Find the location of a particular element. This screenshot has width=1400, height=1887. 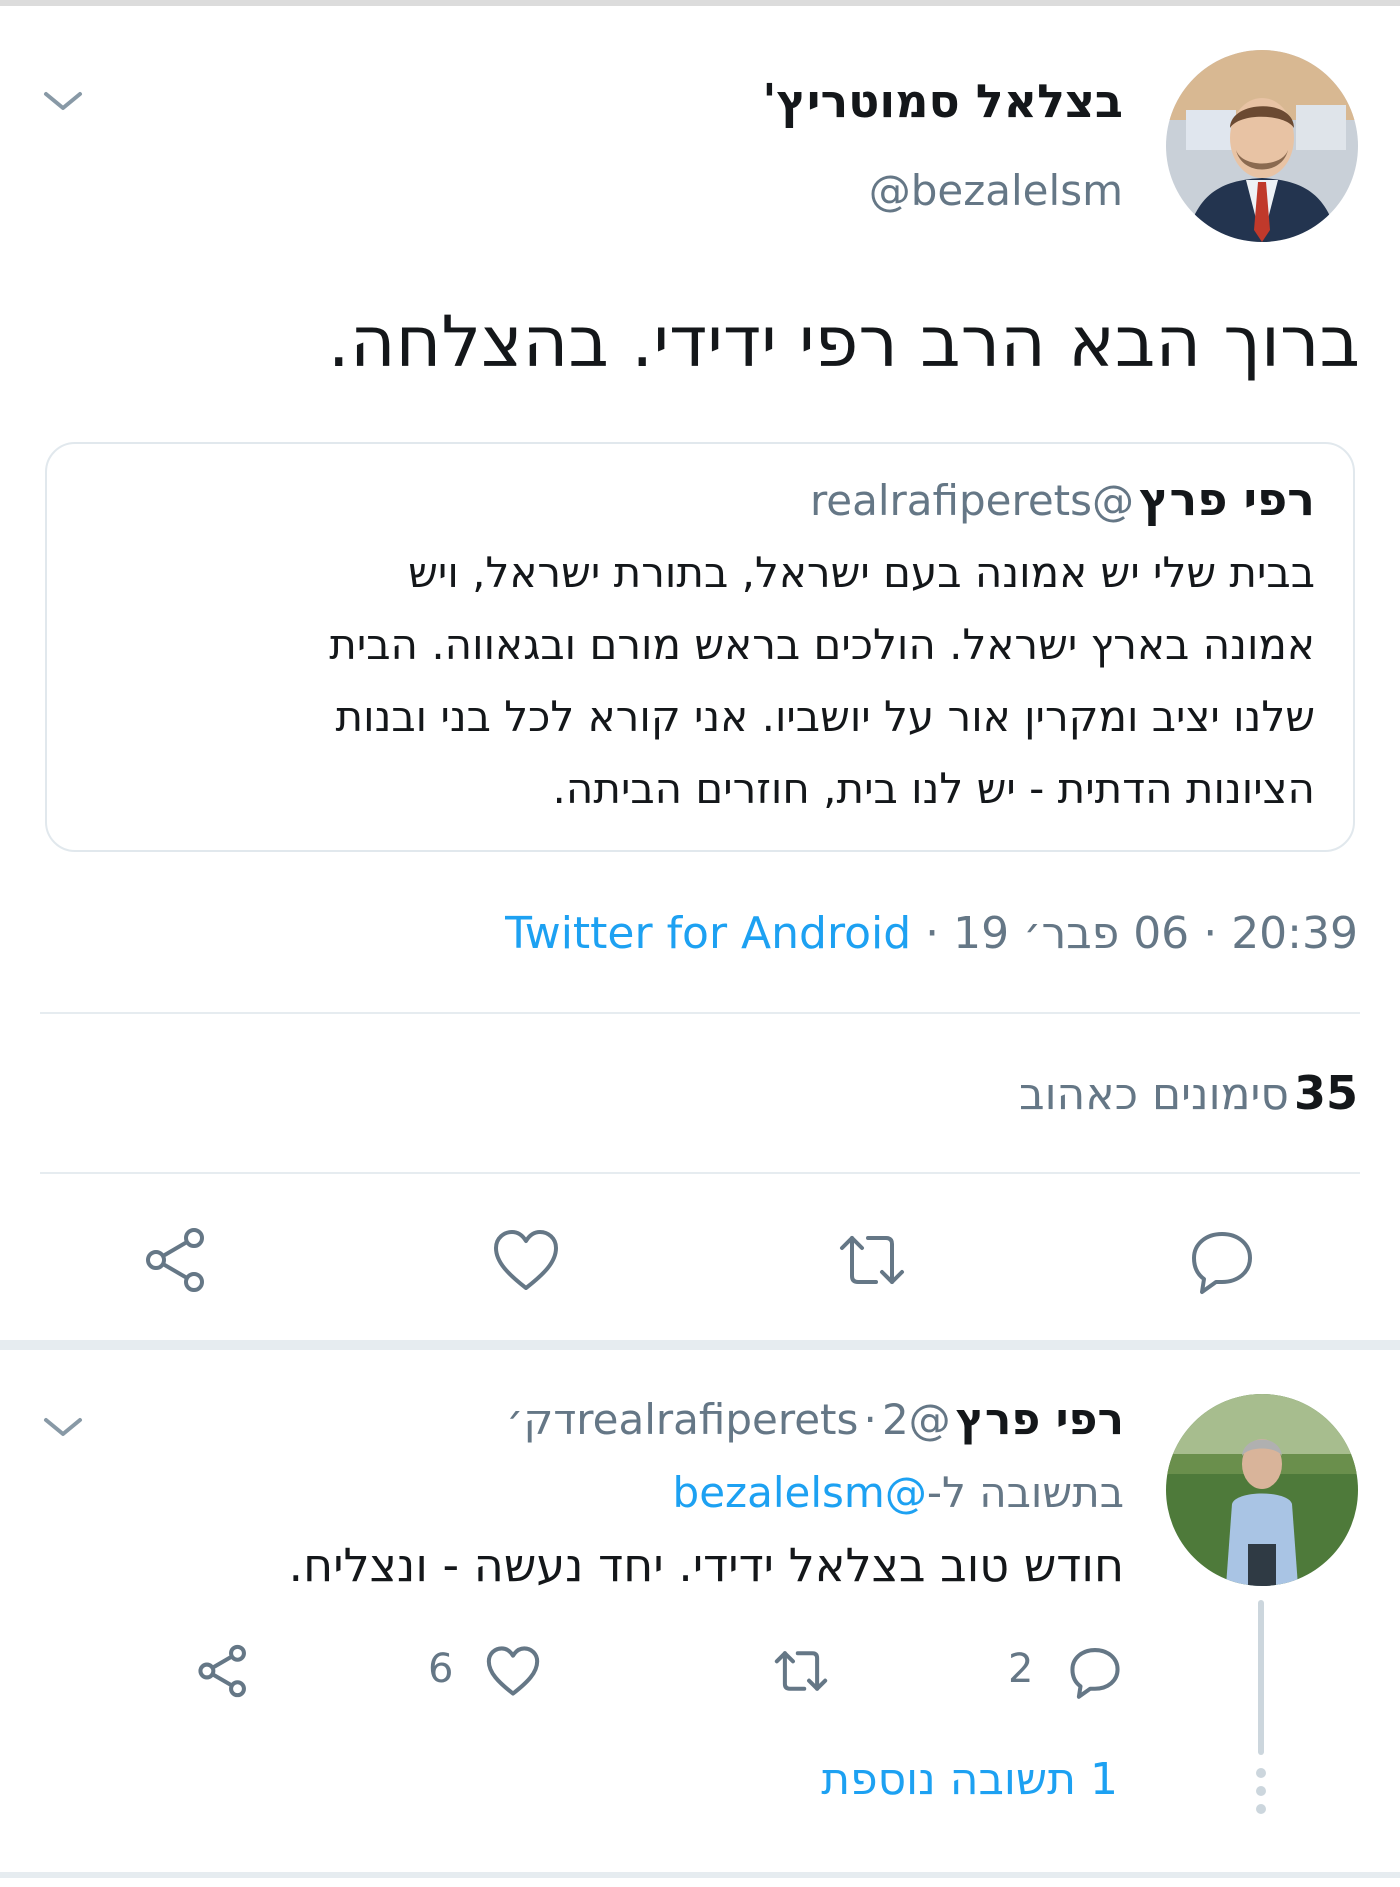

likes-label: סימונים כאהוב is located at coordinates (1154, 1094).